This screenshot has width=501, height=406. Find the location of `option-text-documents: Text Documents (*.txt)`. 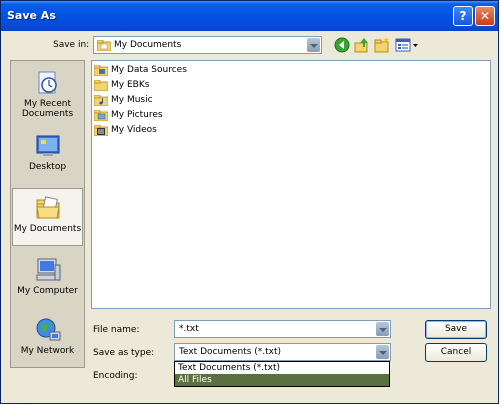

option-text-documents: Text Documents (*.txt) is located at coordinates (282, 368).